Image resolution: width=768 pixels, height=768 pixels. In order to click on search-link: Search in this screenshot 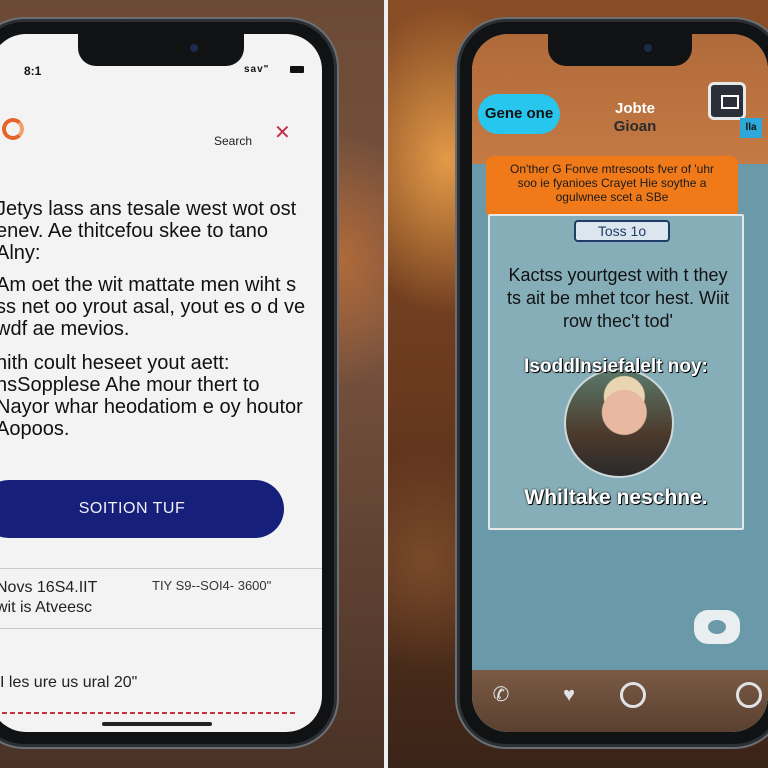, I will do `click(233, 141)`.